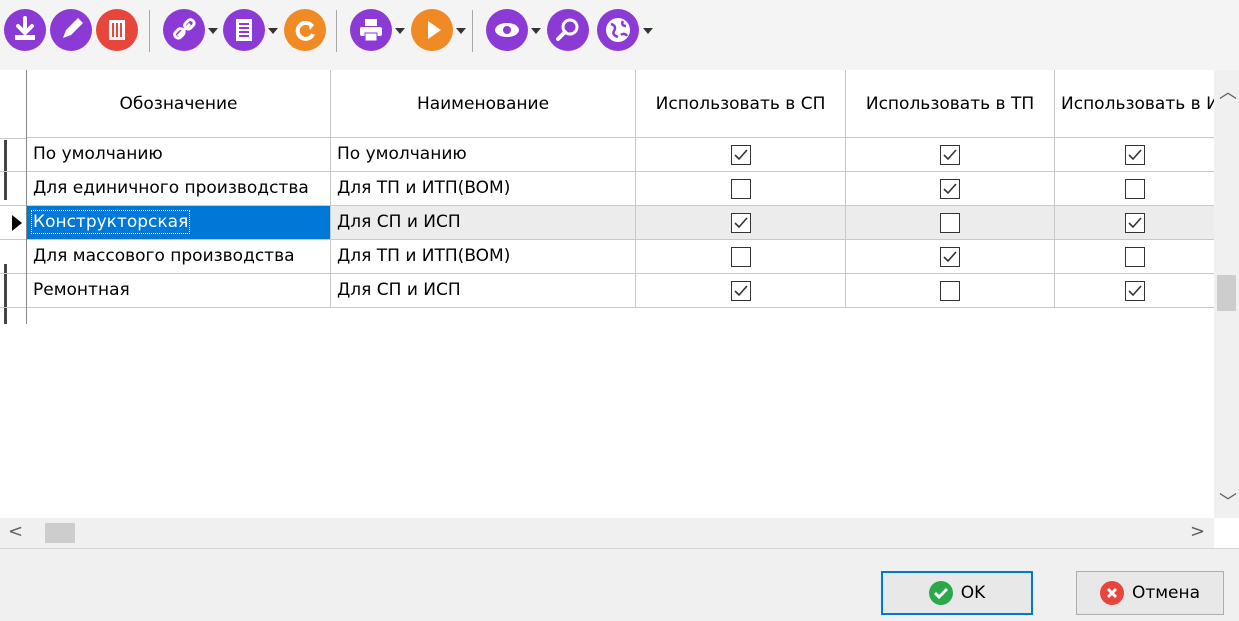  Describe the element at coordinates (117, 30) in the screenshot. I see `delete-icon` at that location.